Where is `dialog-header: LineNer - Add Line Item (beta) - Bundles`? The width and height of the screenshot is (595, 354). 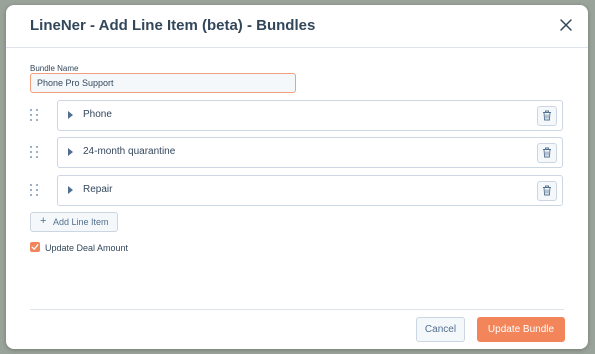
dialog-header: LineNer - Add Line Item (beta) - Bundles is located at coordinates (297, 26).